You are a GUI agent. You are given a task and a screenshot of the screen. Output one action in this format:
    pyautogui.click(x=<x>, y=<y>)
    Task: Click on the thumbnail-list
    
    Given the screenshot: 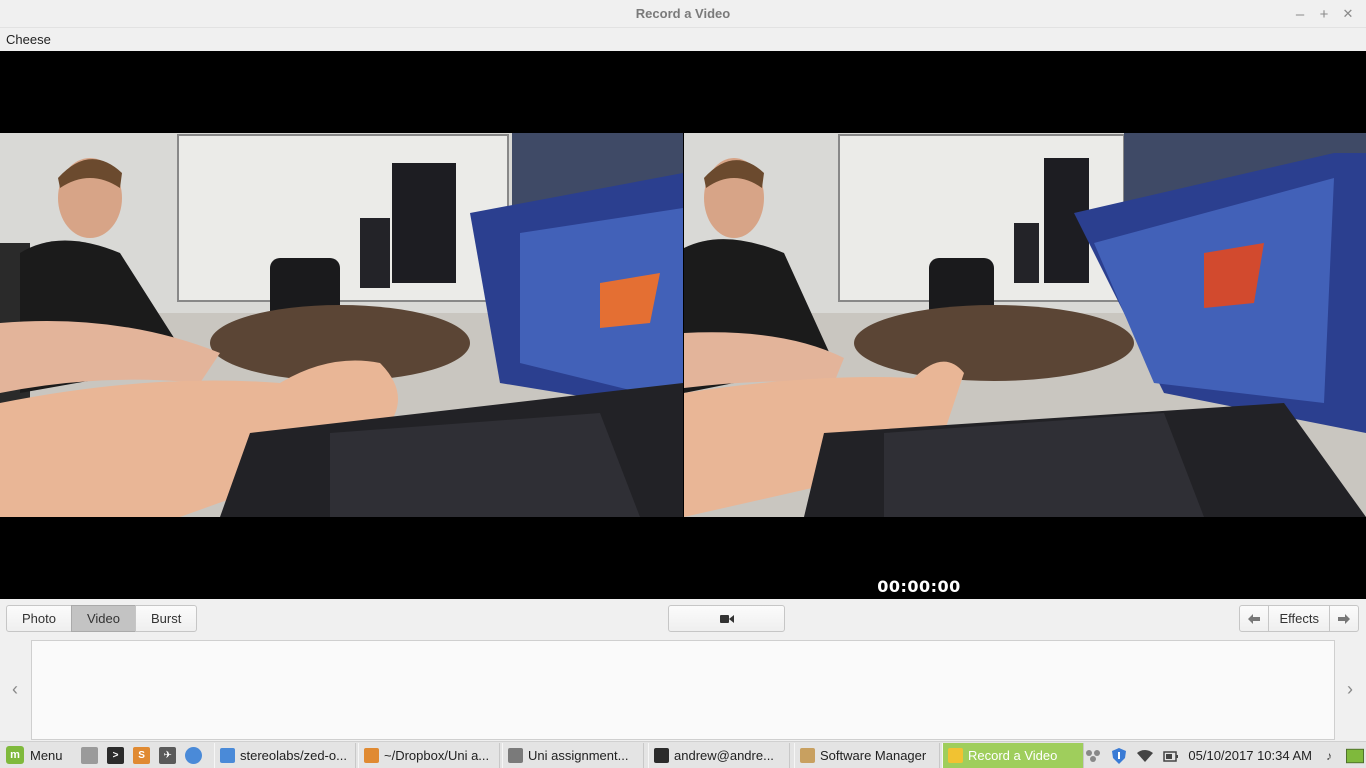 What is the action you would take?
    pyautogui.click(x=683, y=690)
    